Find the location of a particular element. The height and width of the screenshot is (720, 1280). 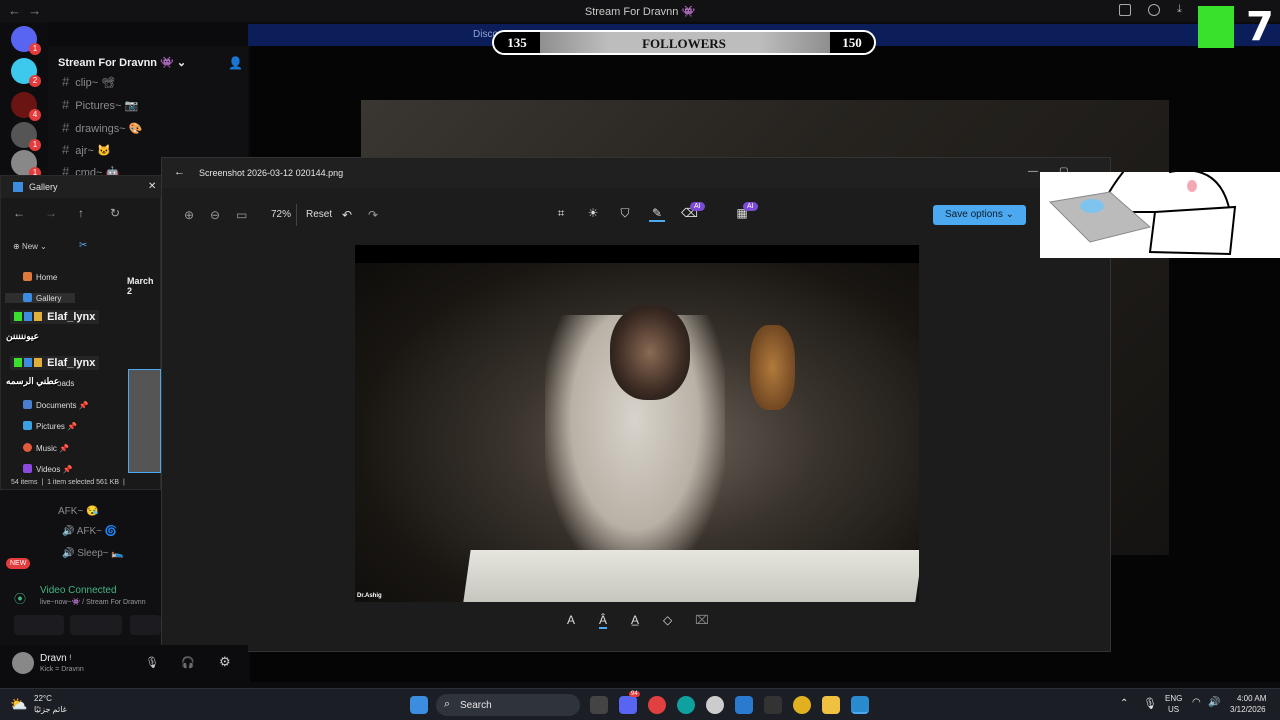

nav-videos: Videos 📌 is located at coordinates (48, 469).